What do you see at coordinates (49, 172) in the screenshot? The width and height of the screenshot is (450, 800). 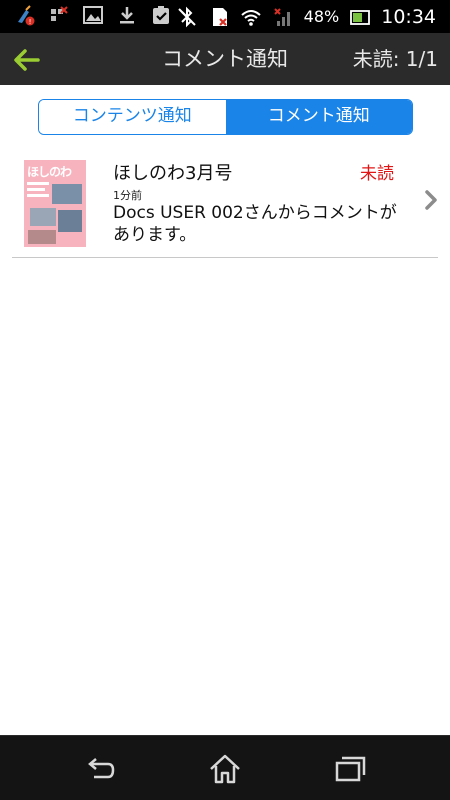 I see `thumbnail-title: ほしのわ` at bounding box center [49, 172].